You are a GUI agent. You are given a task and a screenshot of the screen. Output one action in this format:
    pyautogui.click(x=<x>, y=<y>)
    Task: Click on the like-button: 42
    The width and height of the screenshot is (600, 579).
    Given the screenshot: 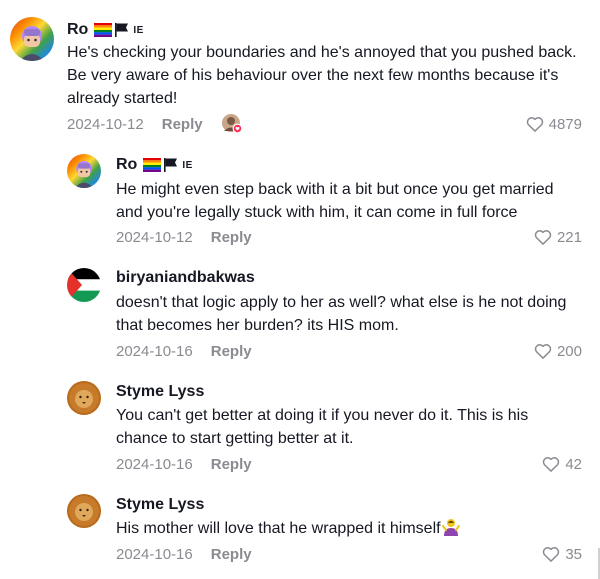 What is the action you would take?
    pyautogui.click(x=561, y=464)
    